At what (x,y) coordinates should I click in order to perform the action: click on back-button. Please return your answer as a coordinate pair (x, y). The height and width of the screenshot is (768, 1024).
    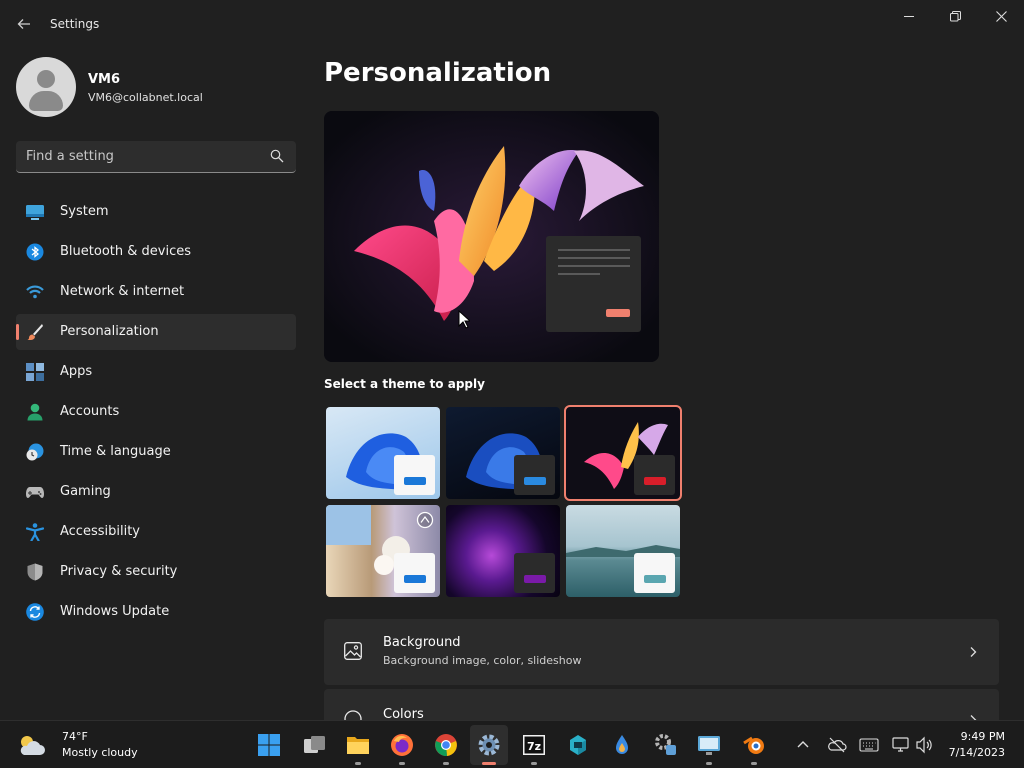
    Looking at the image, I should click on (24, 24).